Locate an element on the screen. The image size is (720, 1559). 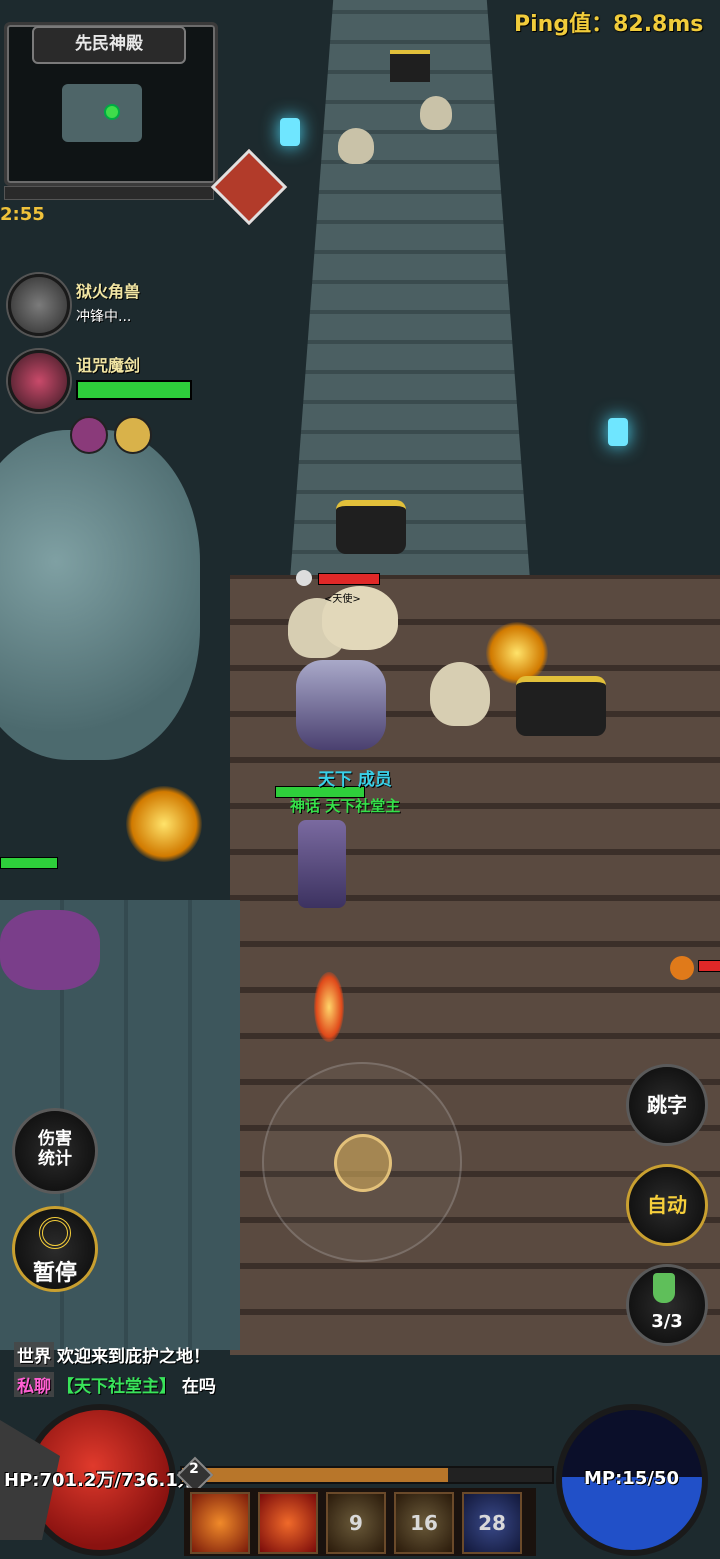
ally-hp-bar is located at coordinates (29, 863).